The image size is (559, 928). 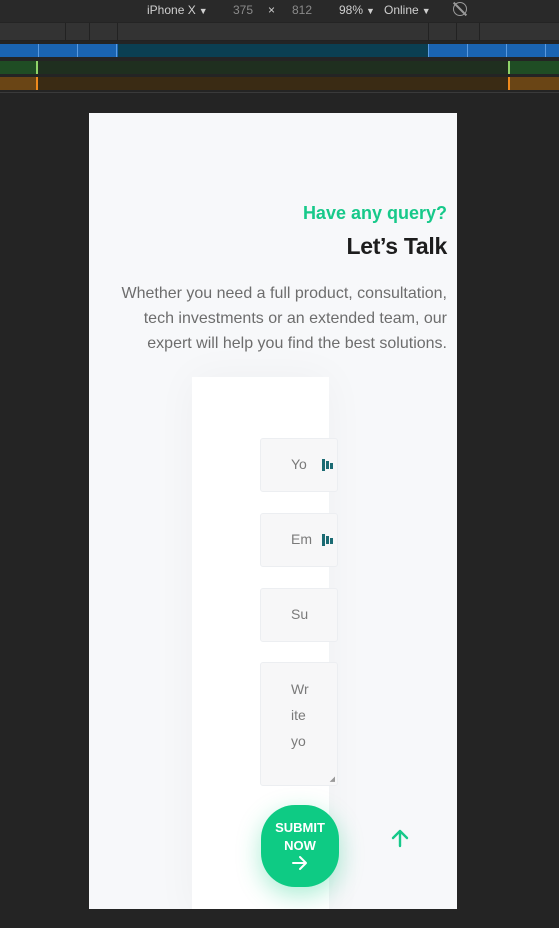 What do you see at coordinates (332, 779) in the screenshot?
I see `resize-handle-icon: ◢` at bounding box center [332, 779].